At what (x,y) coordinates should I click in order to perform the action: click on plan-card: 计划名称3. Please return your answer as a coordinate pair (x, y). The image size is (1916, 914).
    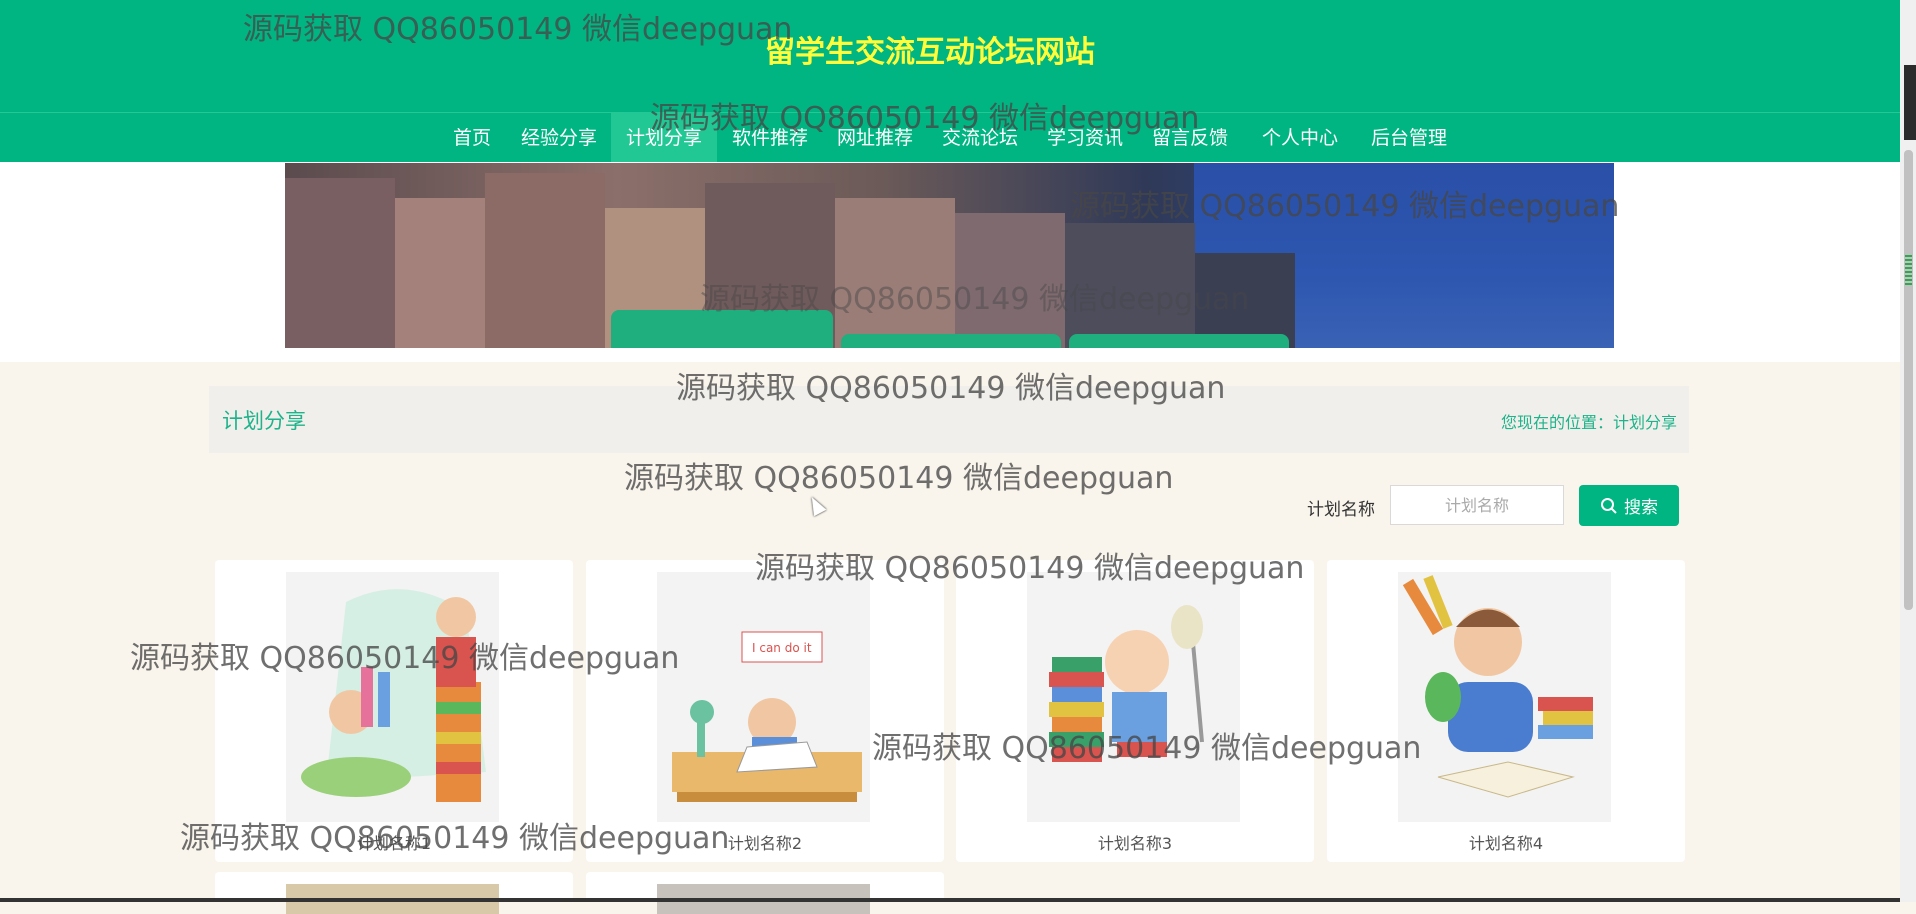
    Looking at the image, I should click on (1135, 711).